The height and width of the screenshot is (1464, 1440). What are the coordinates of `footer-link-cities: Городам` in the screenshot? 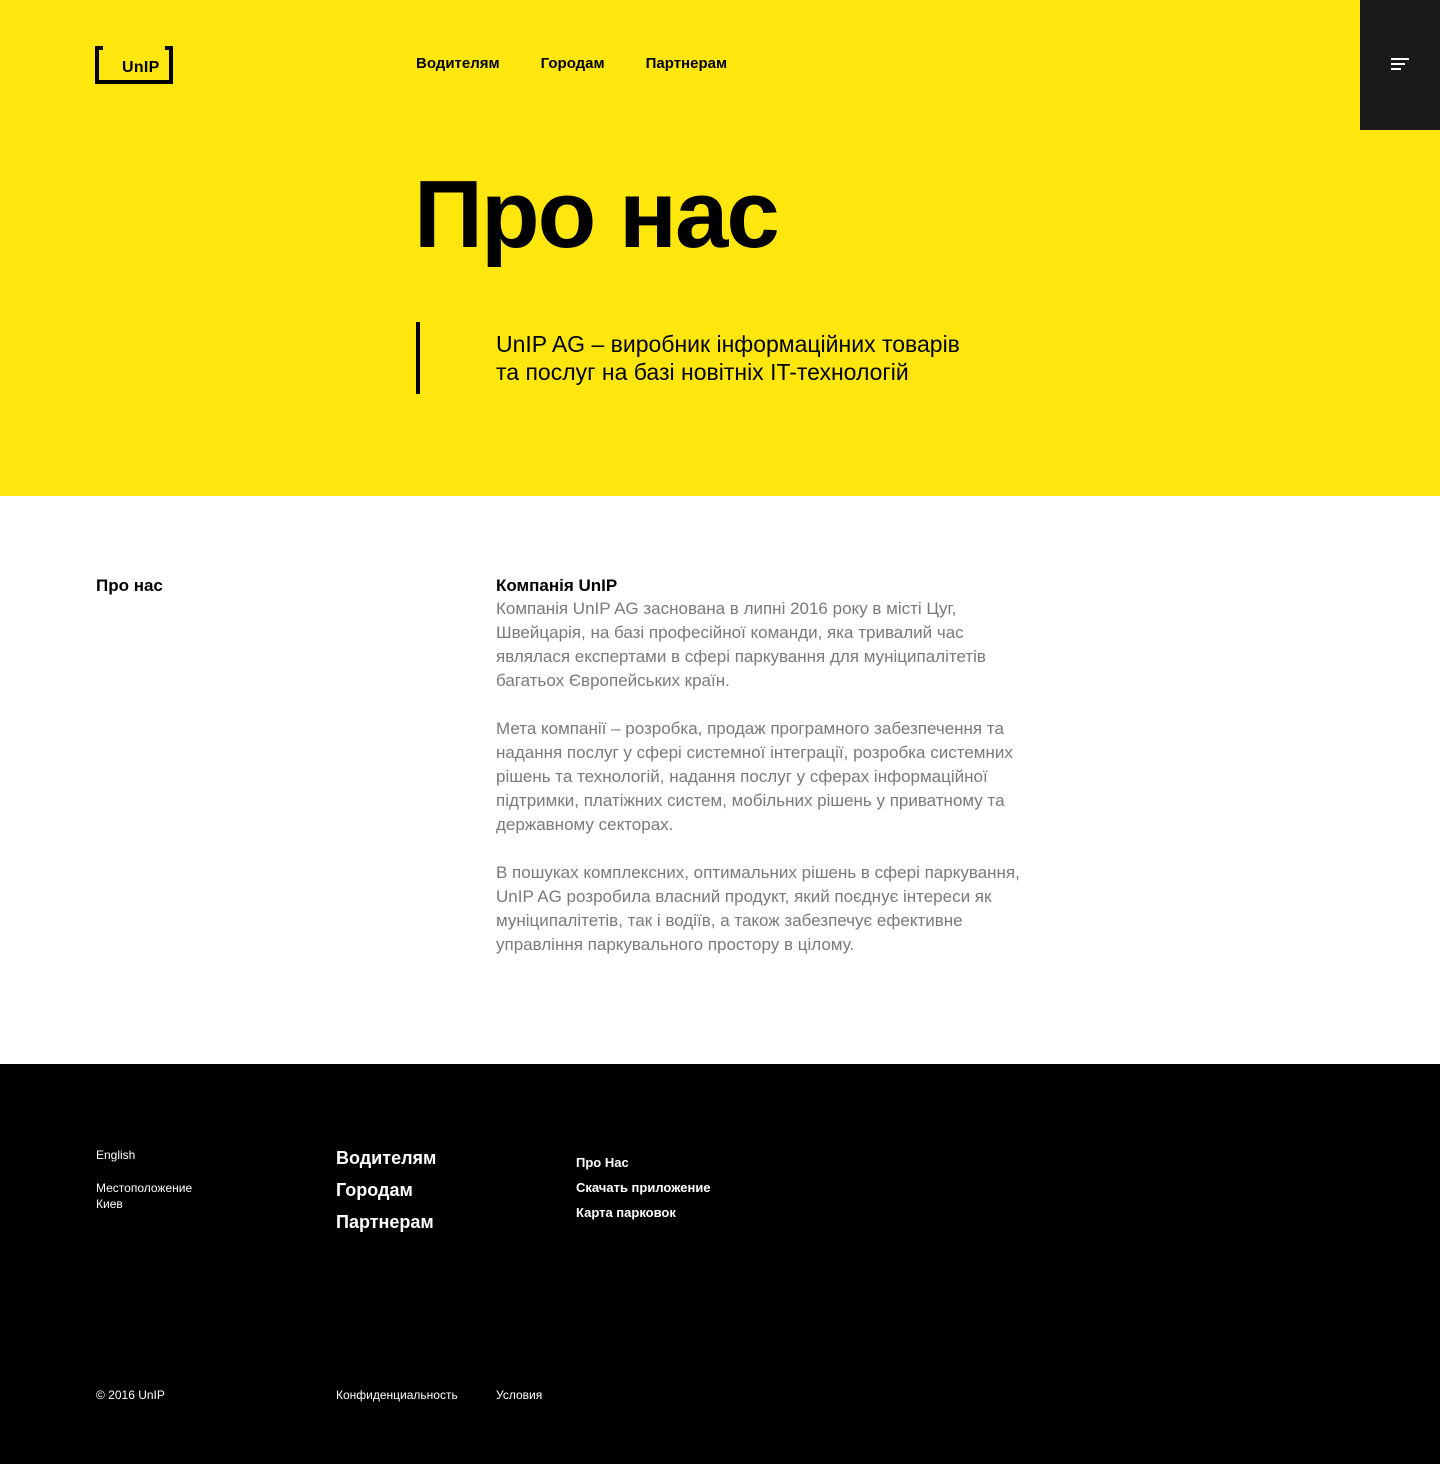 It's located at (386, 1190).